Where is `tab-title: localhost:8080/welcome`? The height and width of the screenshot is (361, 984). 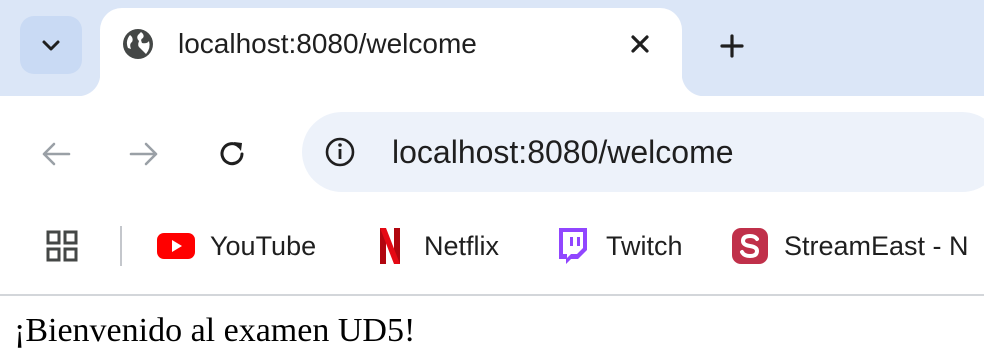
tab-title: localhost:8080/welcome is located at coordinates (327, 43).